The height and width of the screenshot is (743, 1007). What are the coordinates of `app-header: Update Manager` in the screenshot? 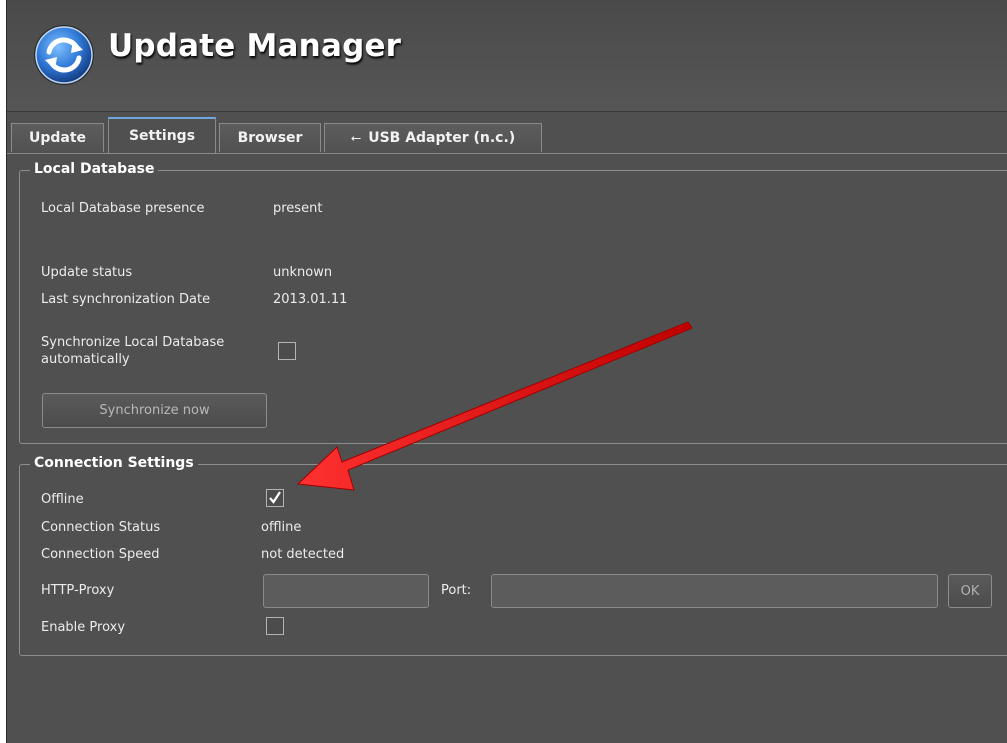 It's located at (507, 56).